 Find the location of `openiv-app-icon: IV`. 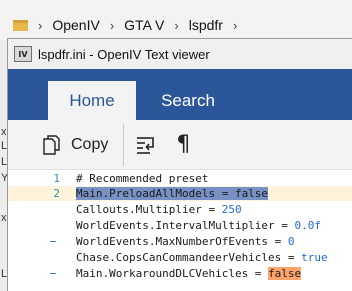

openiv-app-icon: IV is located at coordinates (23, 54).